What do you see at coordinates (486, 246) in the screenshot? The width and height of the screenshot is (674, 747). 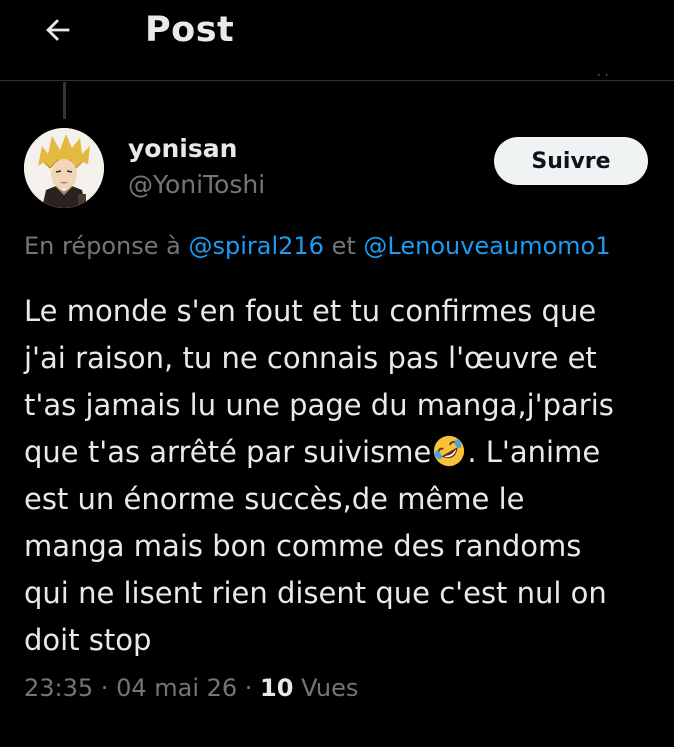 I see `mention-link: @Lenouveaumomo1` at bounding box center [486, 246].